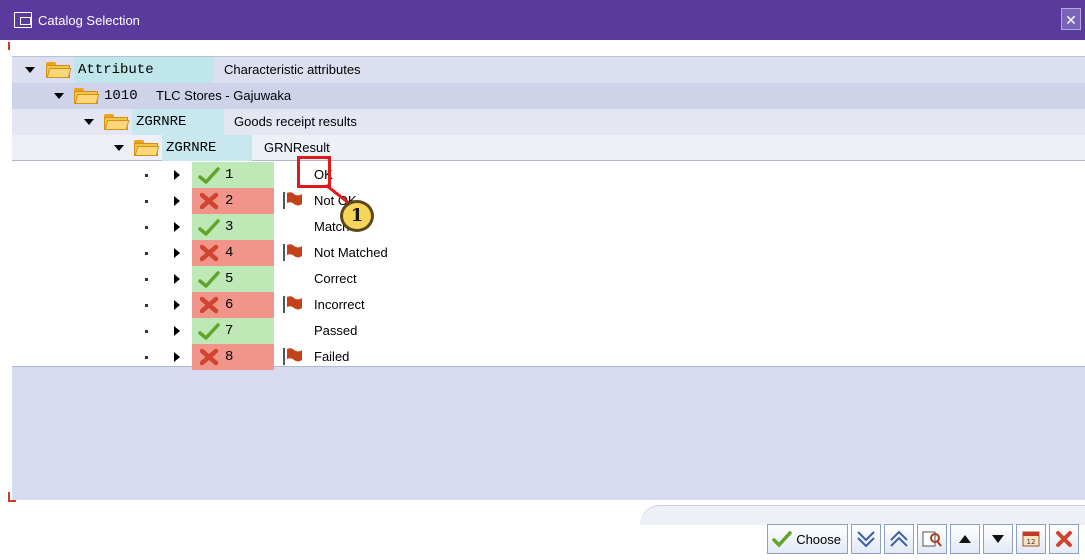 This screenshot has height=560, width=1085. What do you see at coordinates (548, 331) in the screenshot?
I see `catalog-item-row: 7 Passed` at bounding box center [548, 331].